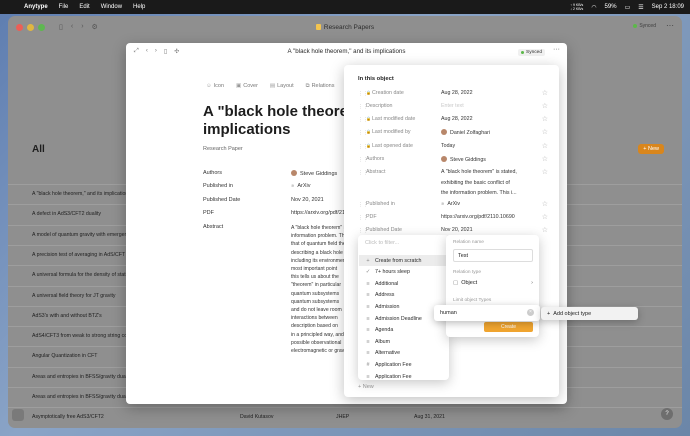  I want to click on smiley-icon: ☺, so click(209, 86).